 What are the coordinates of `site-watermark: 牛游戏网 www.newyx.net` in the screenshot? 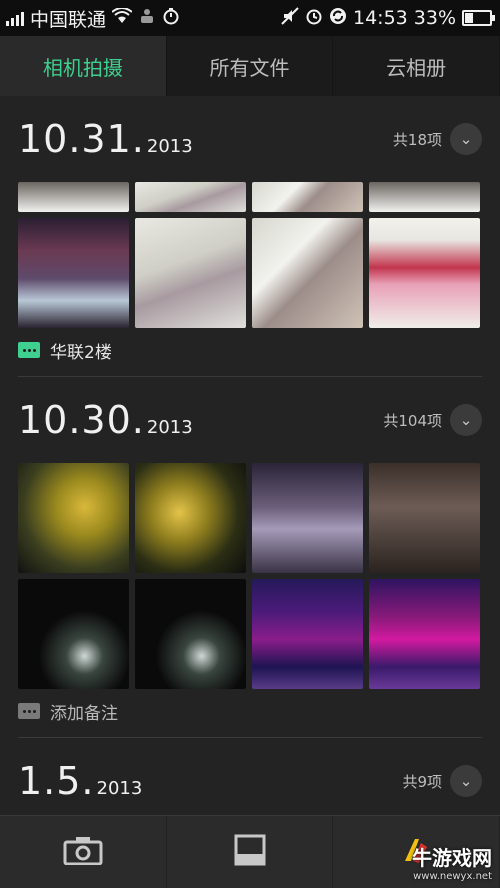 It's located at (452, 862).